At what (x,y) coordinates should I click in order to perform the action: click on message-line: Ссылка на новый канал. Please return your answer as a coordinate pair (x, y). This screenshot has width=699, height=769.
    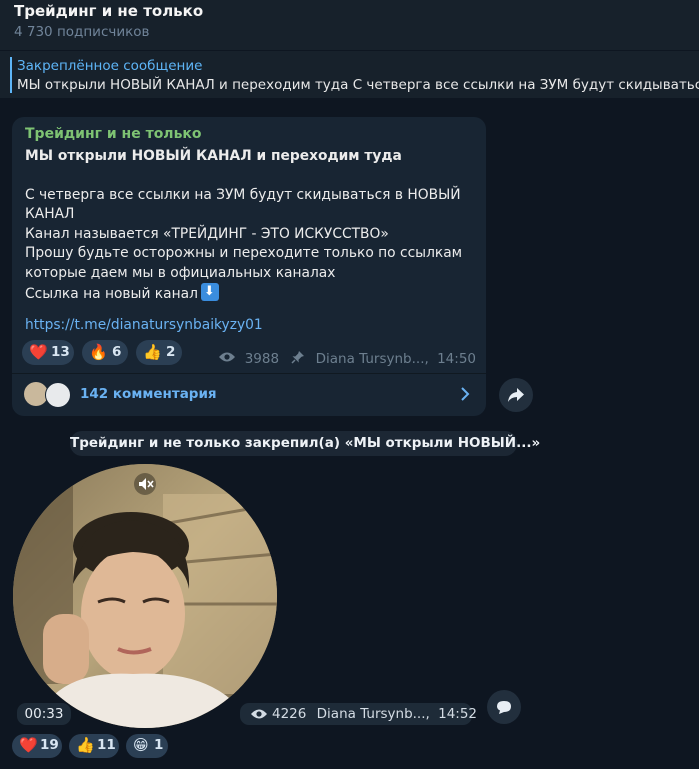
    Looking at the image, I should click on (111, 294).